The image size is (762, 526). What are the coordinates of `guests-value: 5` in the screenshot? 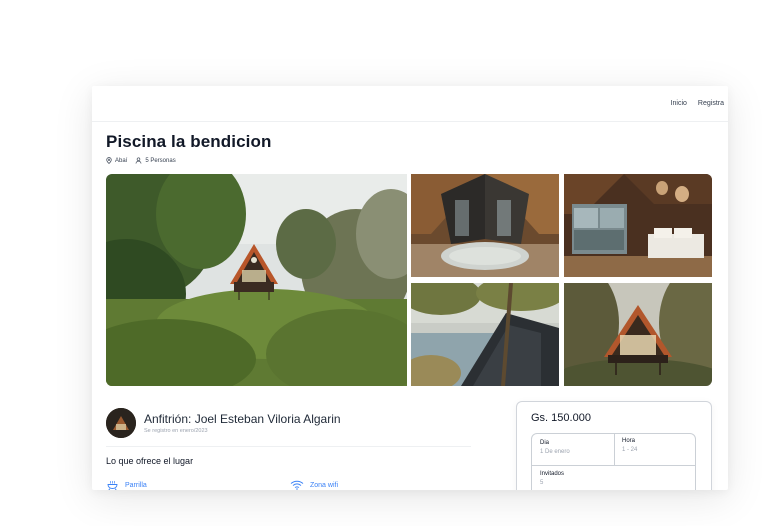 It's located at (542, 483).